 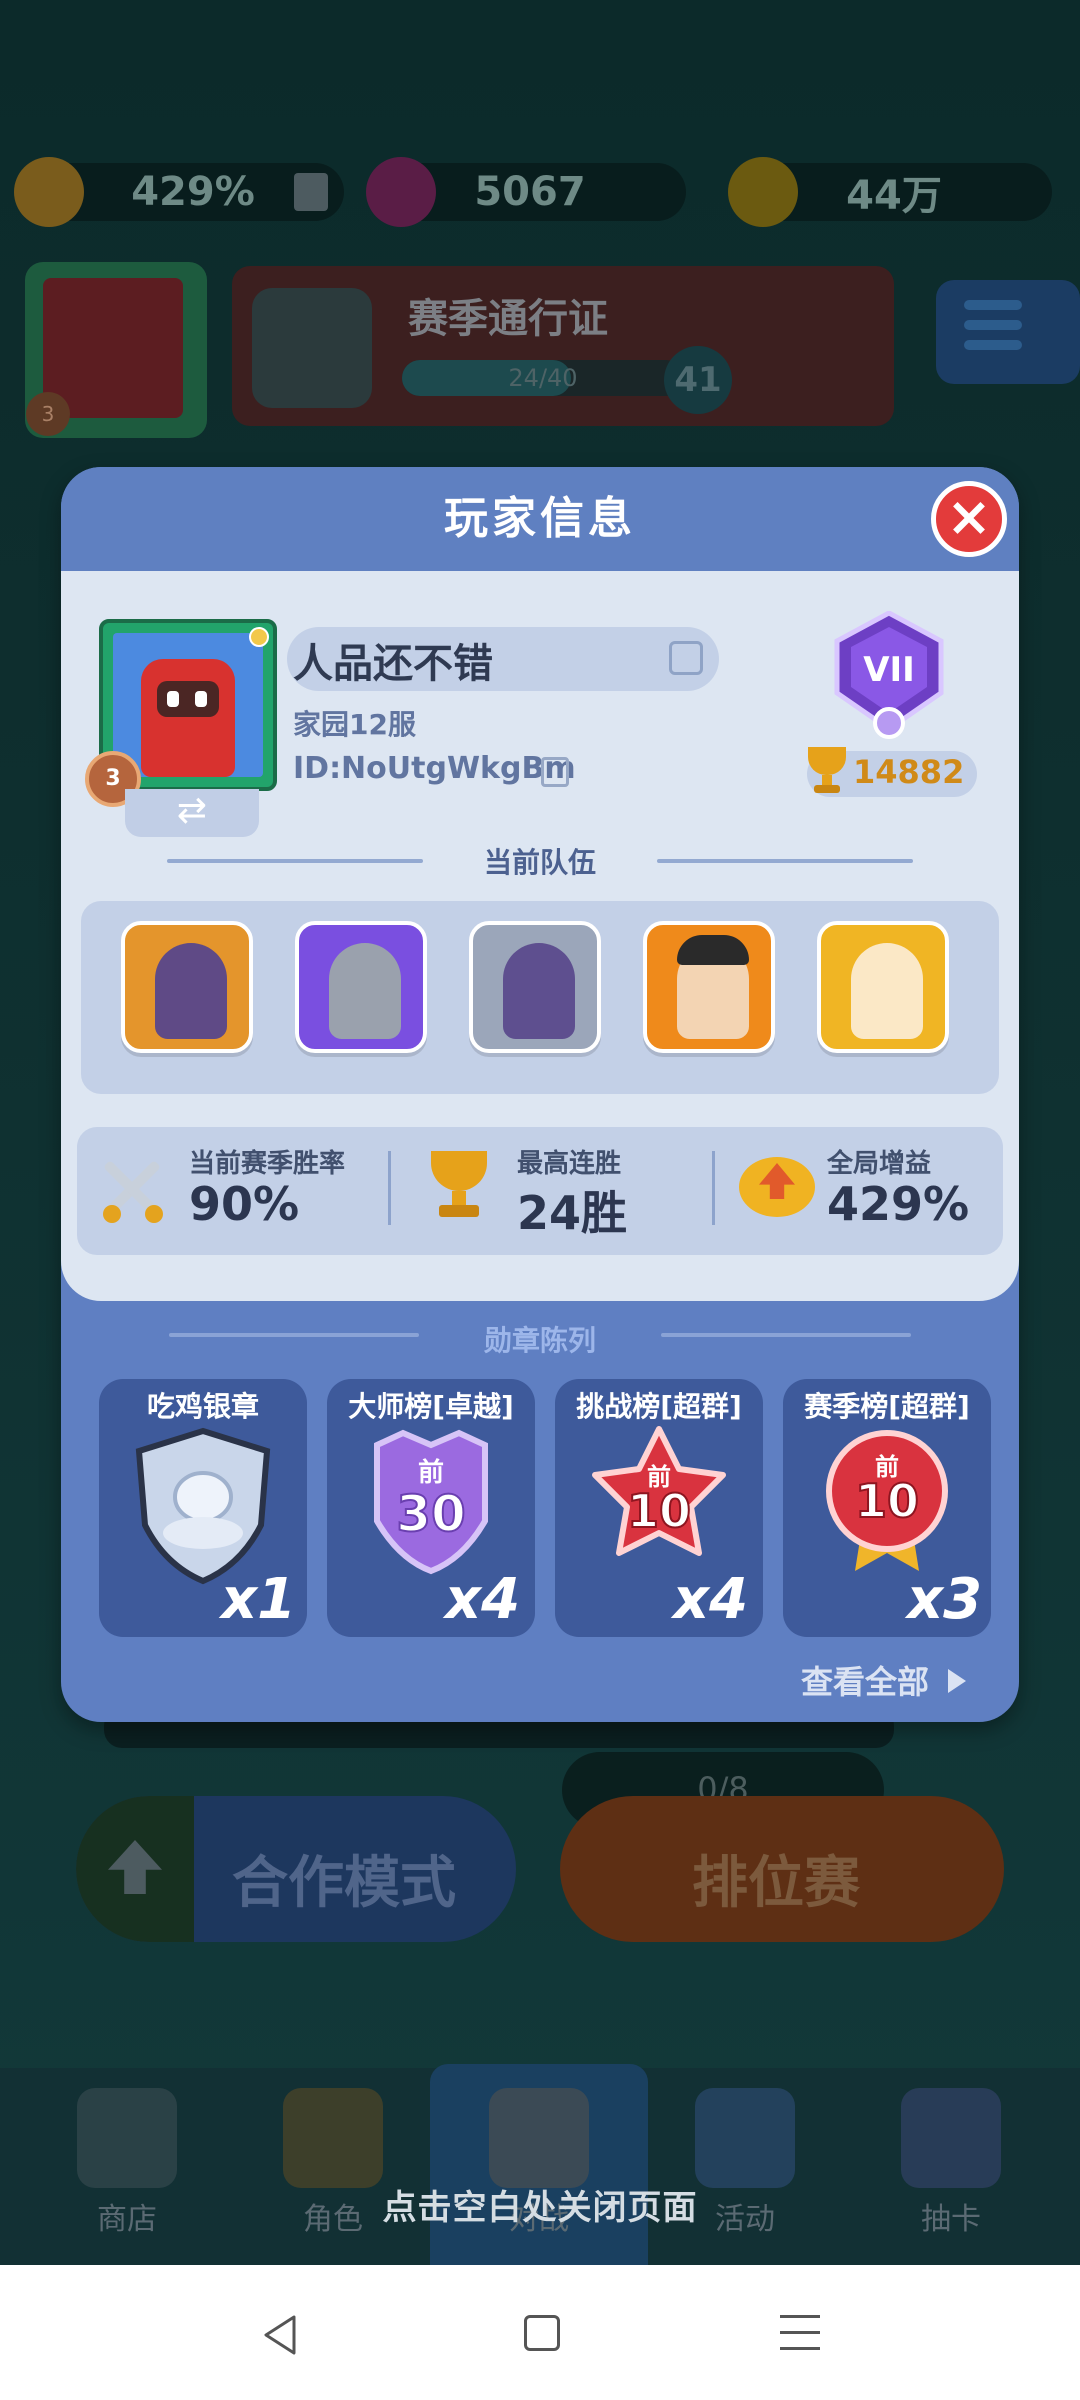 I want to click on home-icon, so click(x=542, y=2333).